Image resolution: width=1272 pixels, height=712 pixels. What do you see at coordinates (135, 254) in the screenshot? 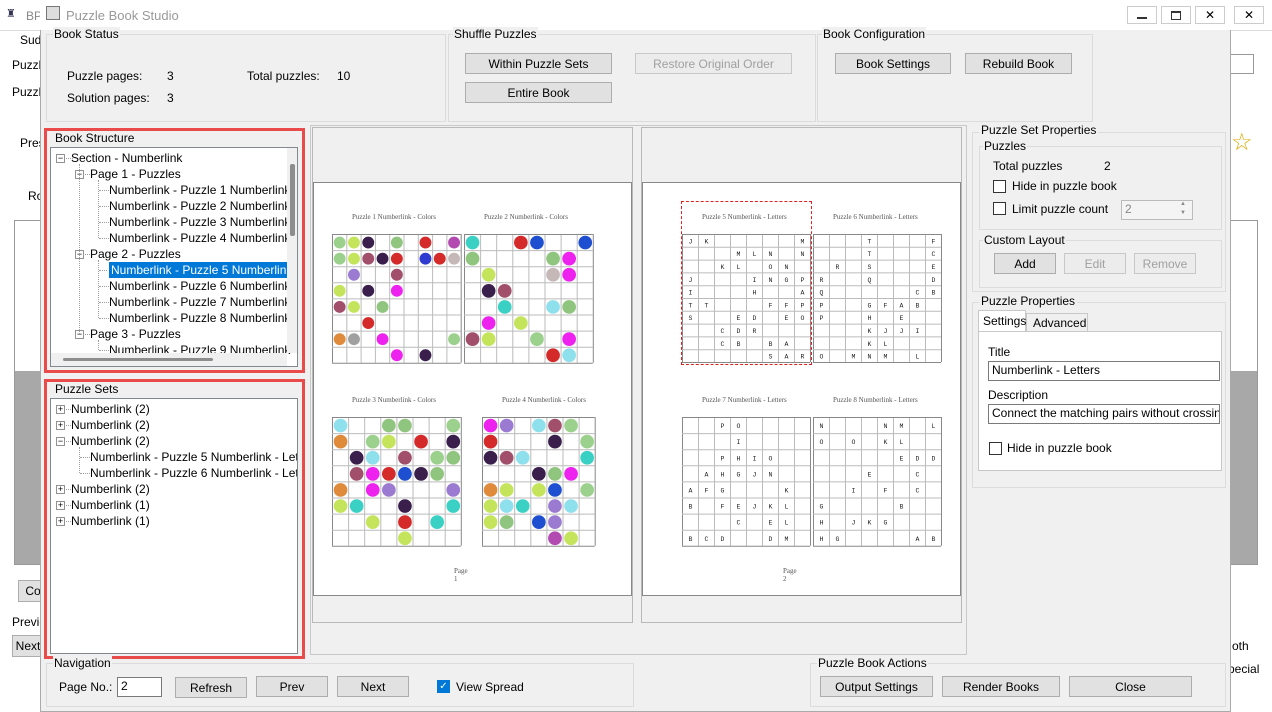
I see `book-structure-node: Page 2 - Puzzles` at bounding box center [135, 254].